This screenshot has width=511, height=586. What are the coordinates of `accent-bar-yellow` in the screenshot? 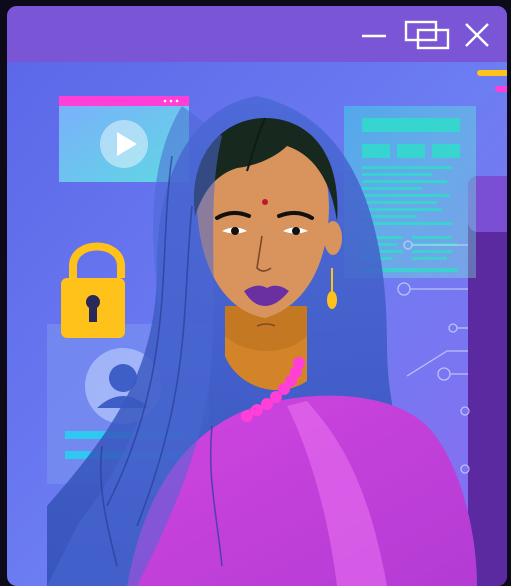 It's located at (492, 73).